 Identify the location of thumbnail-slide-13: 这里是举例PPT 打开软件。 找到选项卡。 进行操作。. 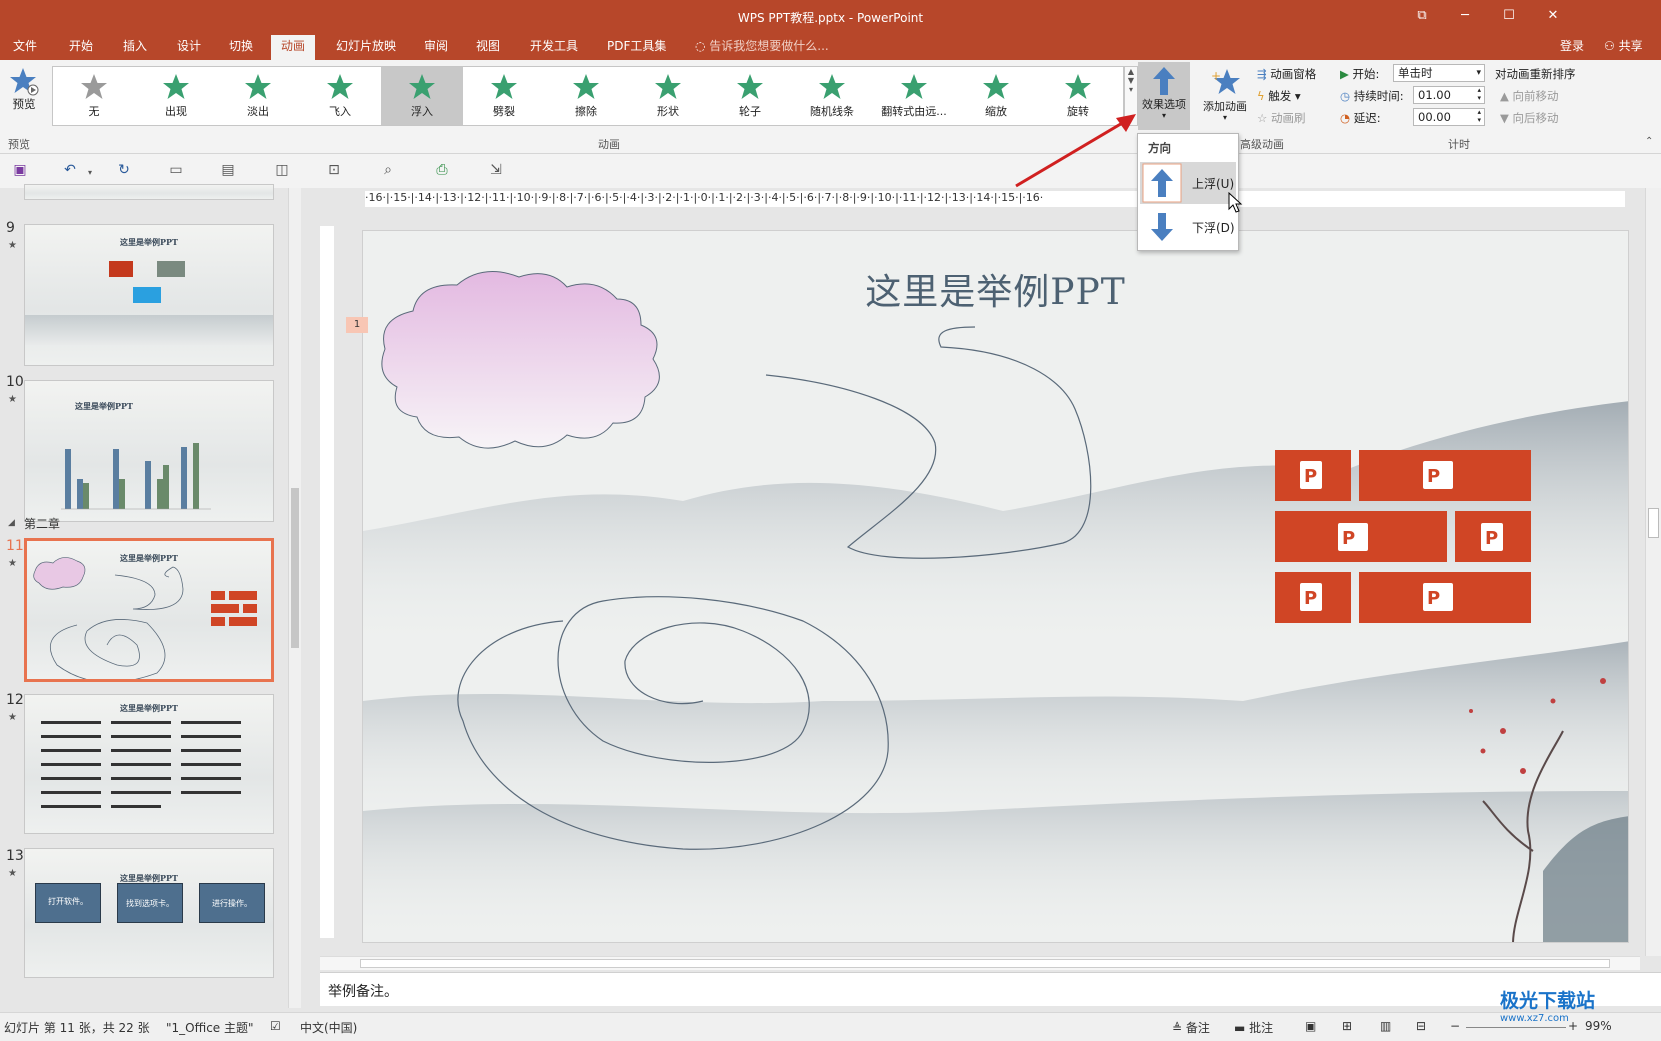
(149, 913).